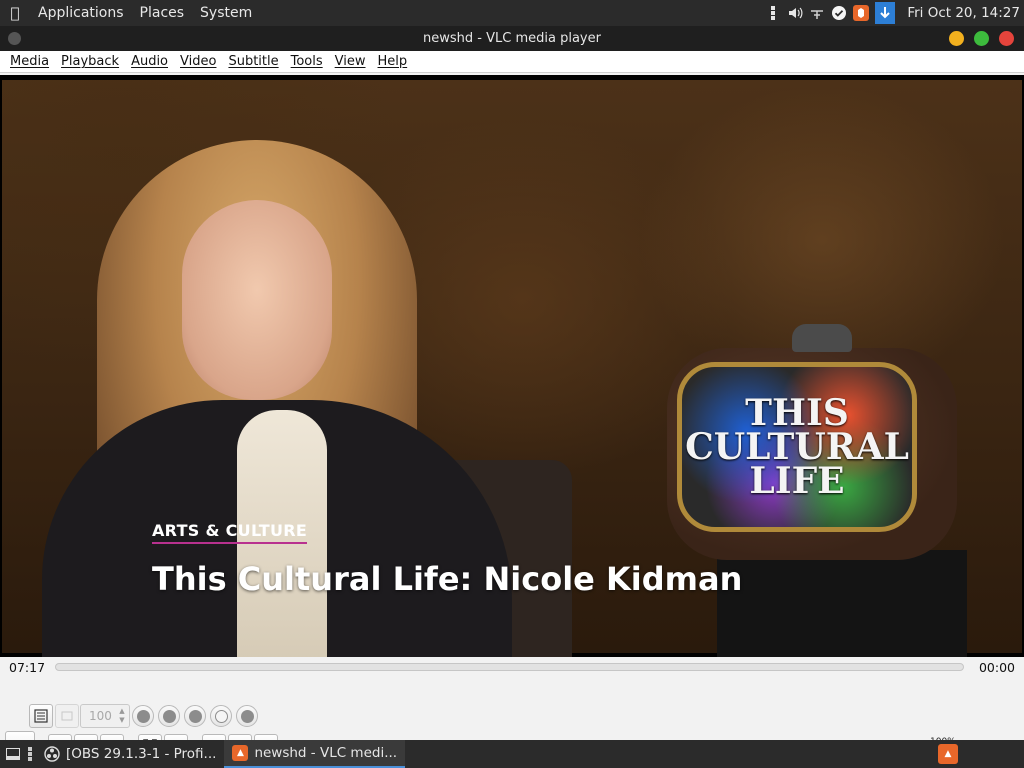  Describe the element at coordinates (956, 38) in the screenshot. I see `minimize-button` at that location.